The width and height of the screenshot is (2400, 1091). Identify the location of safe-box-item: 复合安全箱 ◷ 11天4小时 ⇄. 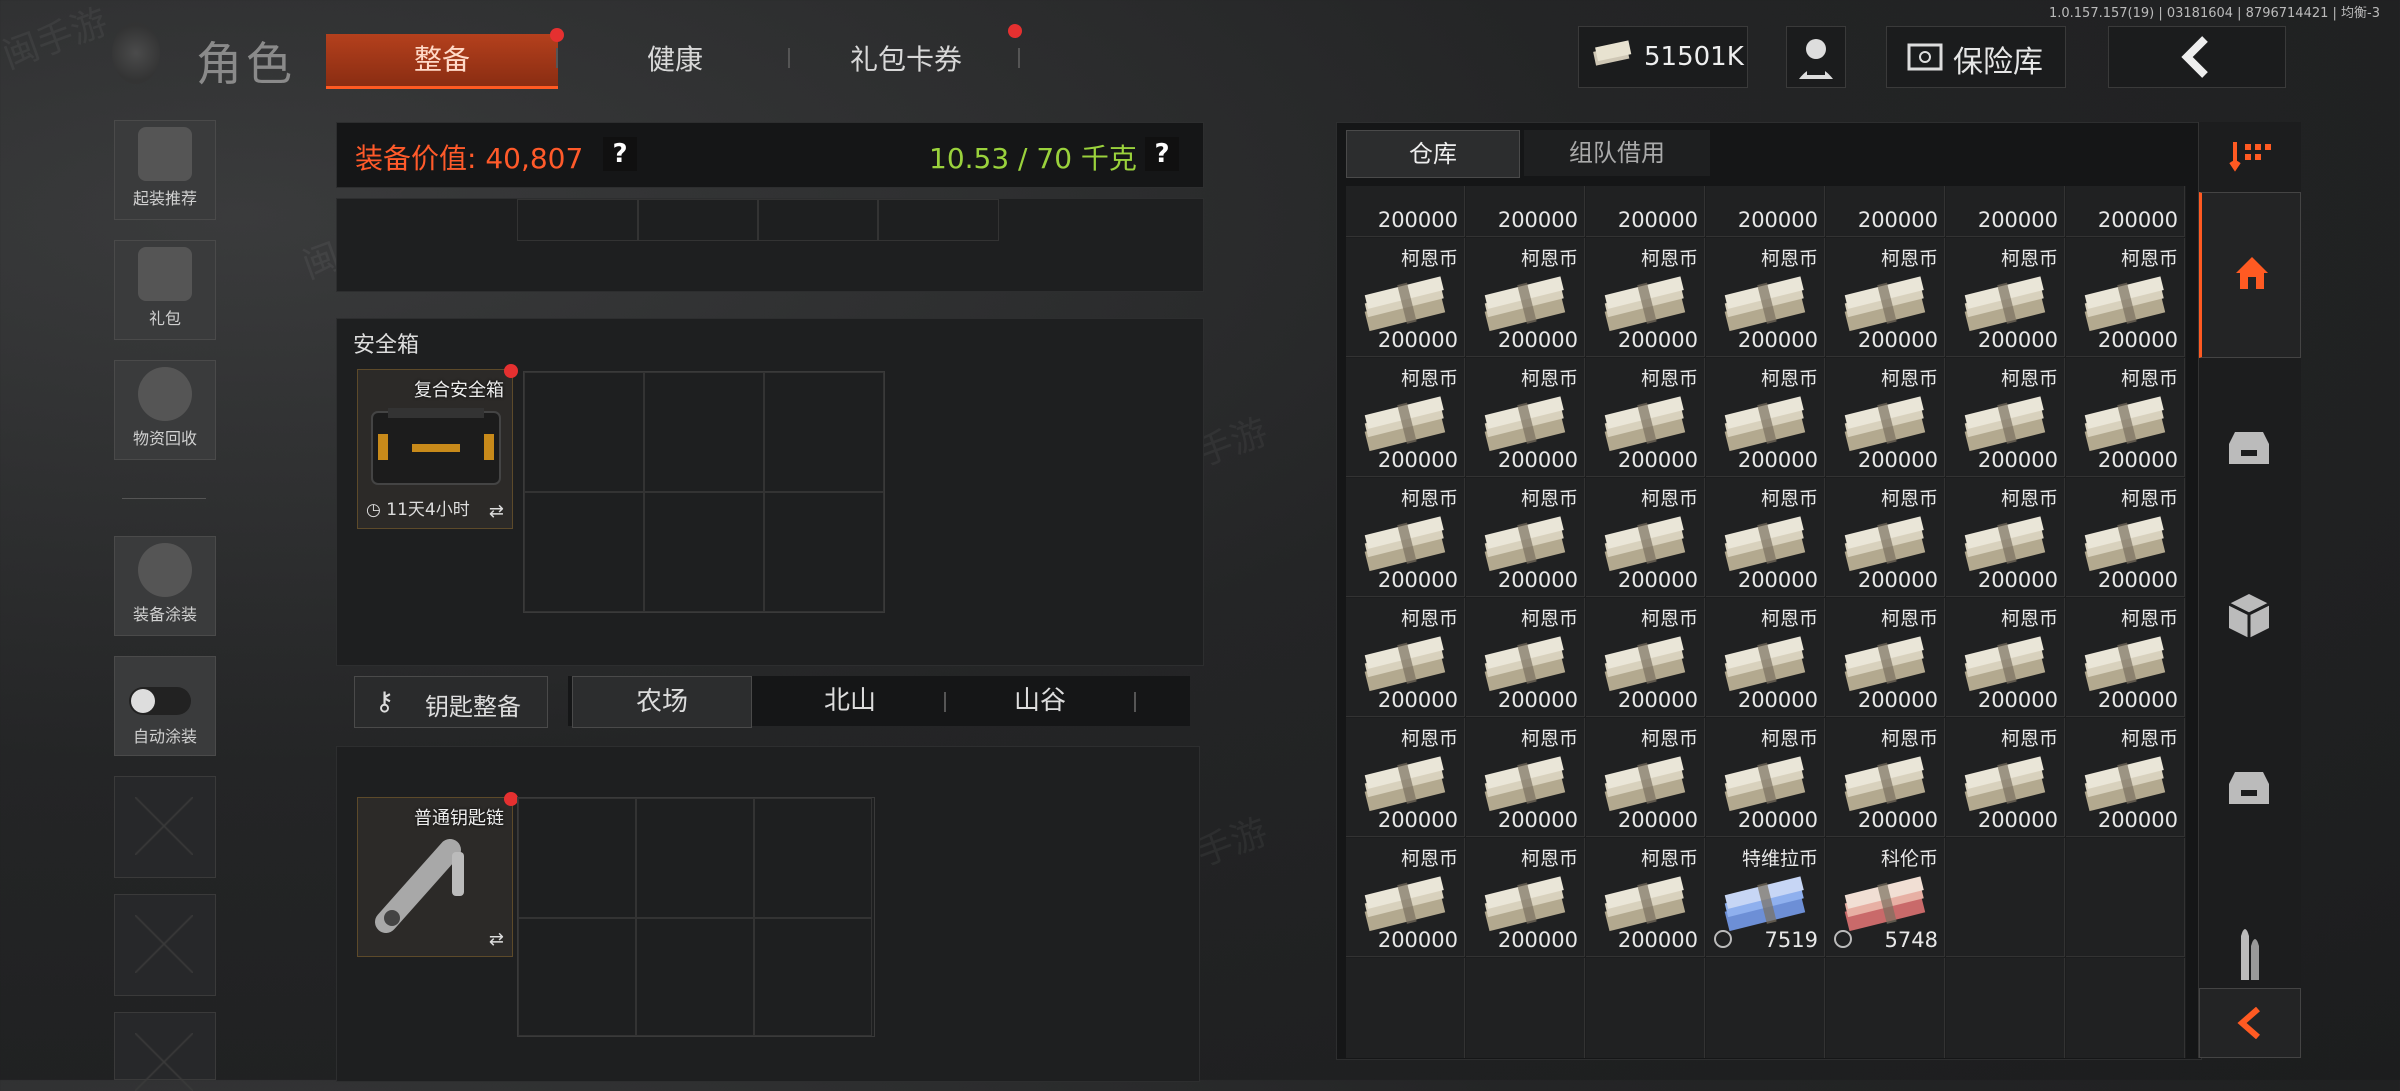
(437, 446).